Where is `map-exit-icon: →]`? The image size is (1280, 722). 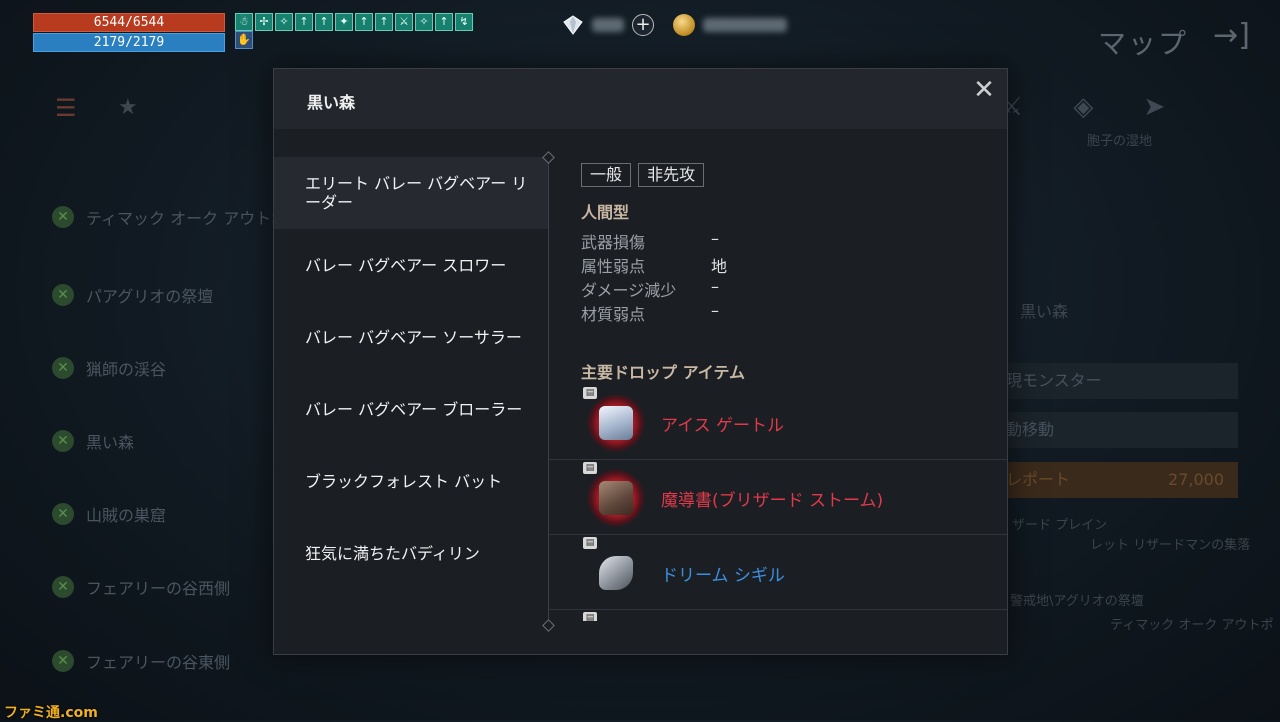
map-exit-icon: →] is located at coordinates (1231, 35).